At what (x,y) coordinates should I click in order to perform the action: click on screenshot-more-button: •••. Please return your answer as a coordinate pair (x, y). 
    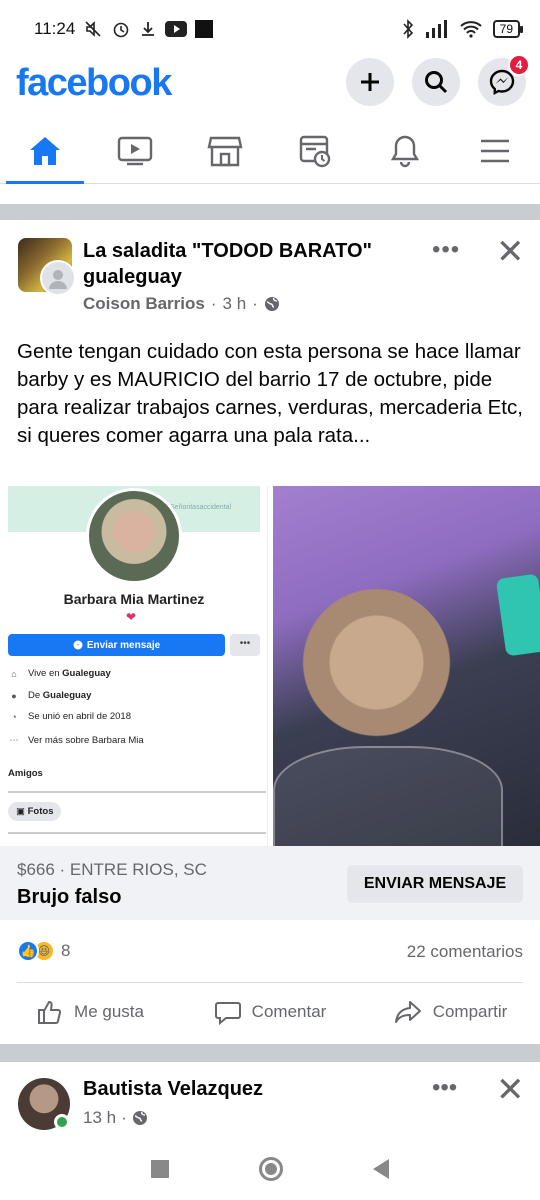
    Looking at the image, I should click on (245, 645).